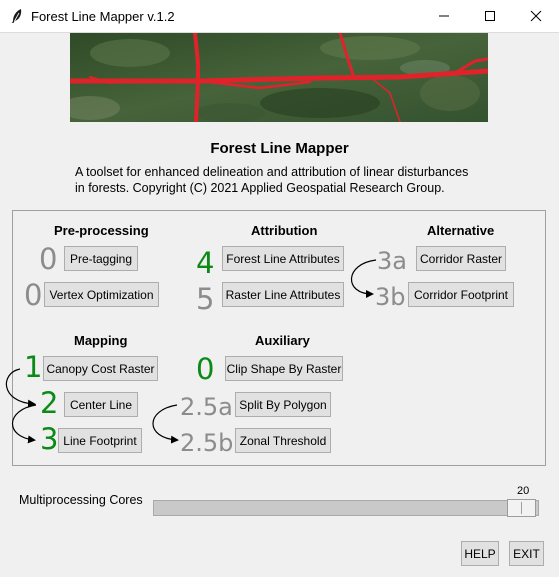  Describe the element at coordinates (33, 295) in the screenshot. I see `step-number-vertex-optimization: 0` at that location.